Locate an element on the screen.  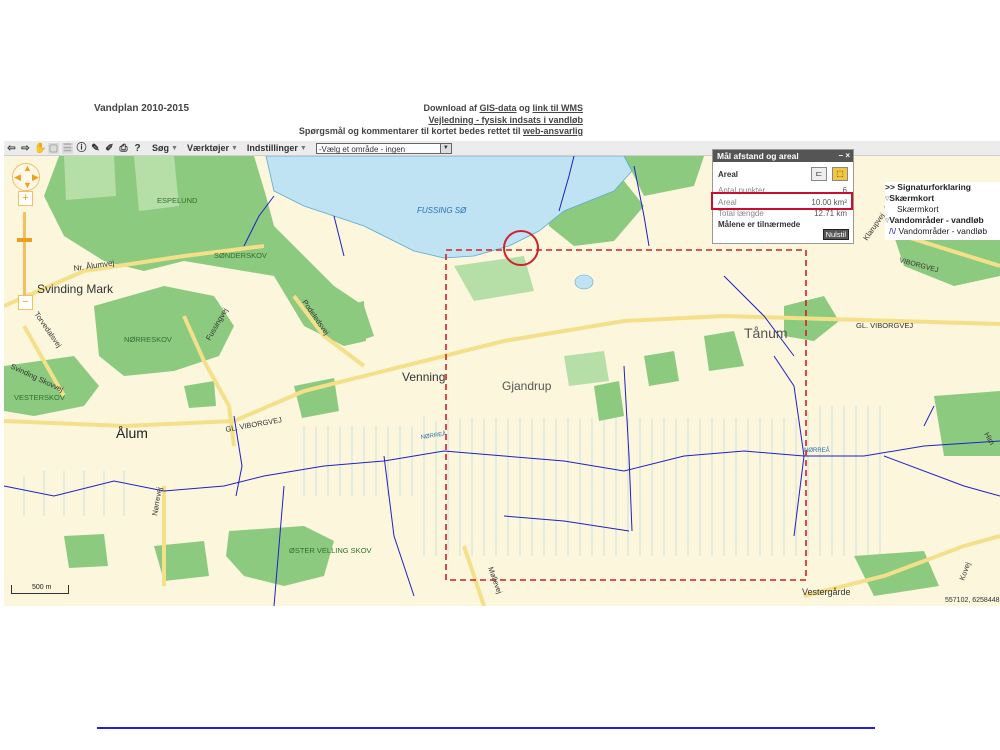
download-line: Download af GIS-data og link til WMS is located at coordinates (431, 109).